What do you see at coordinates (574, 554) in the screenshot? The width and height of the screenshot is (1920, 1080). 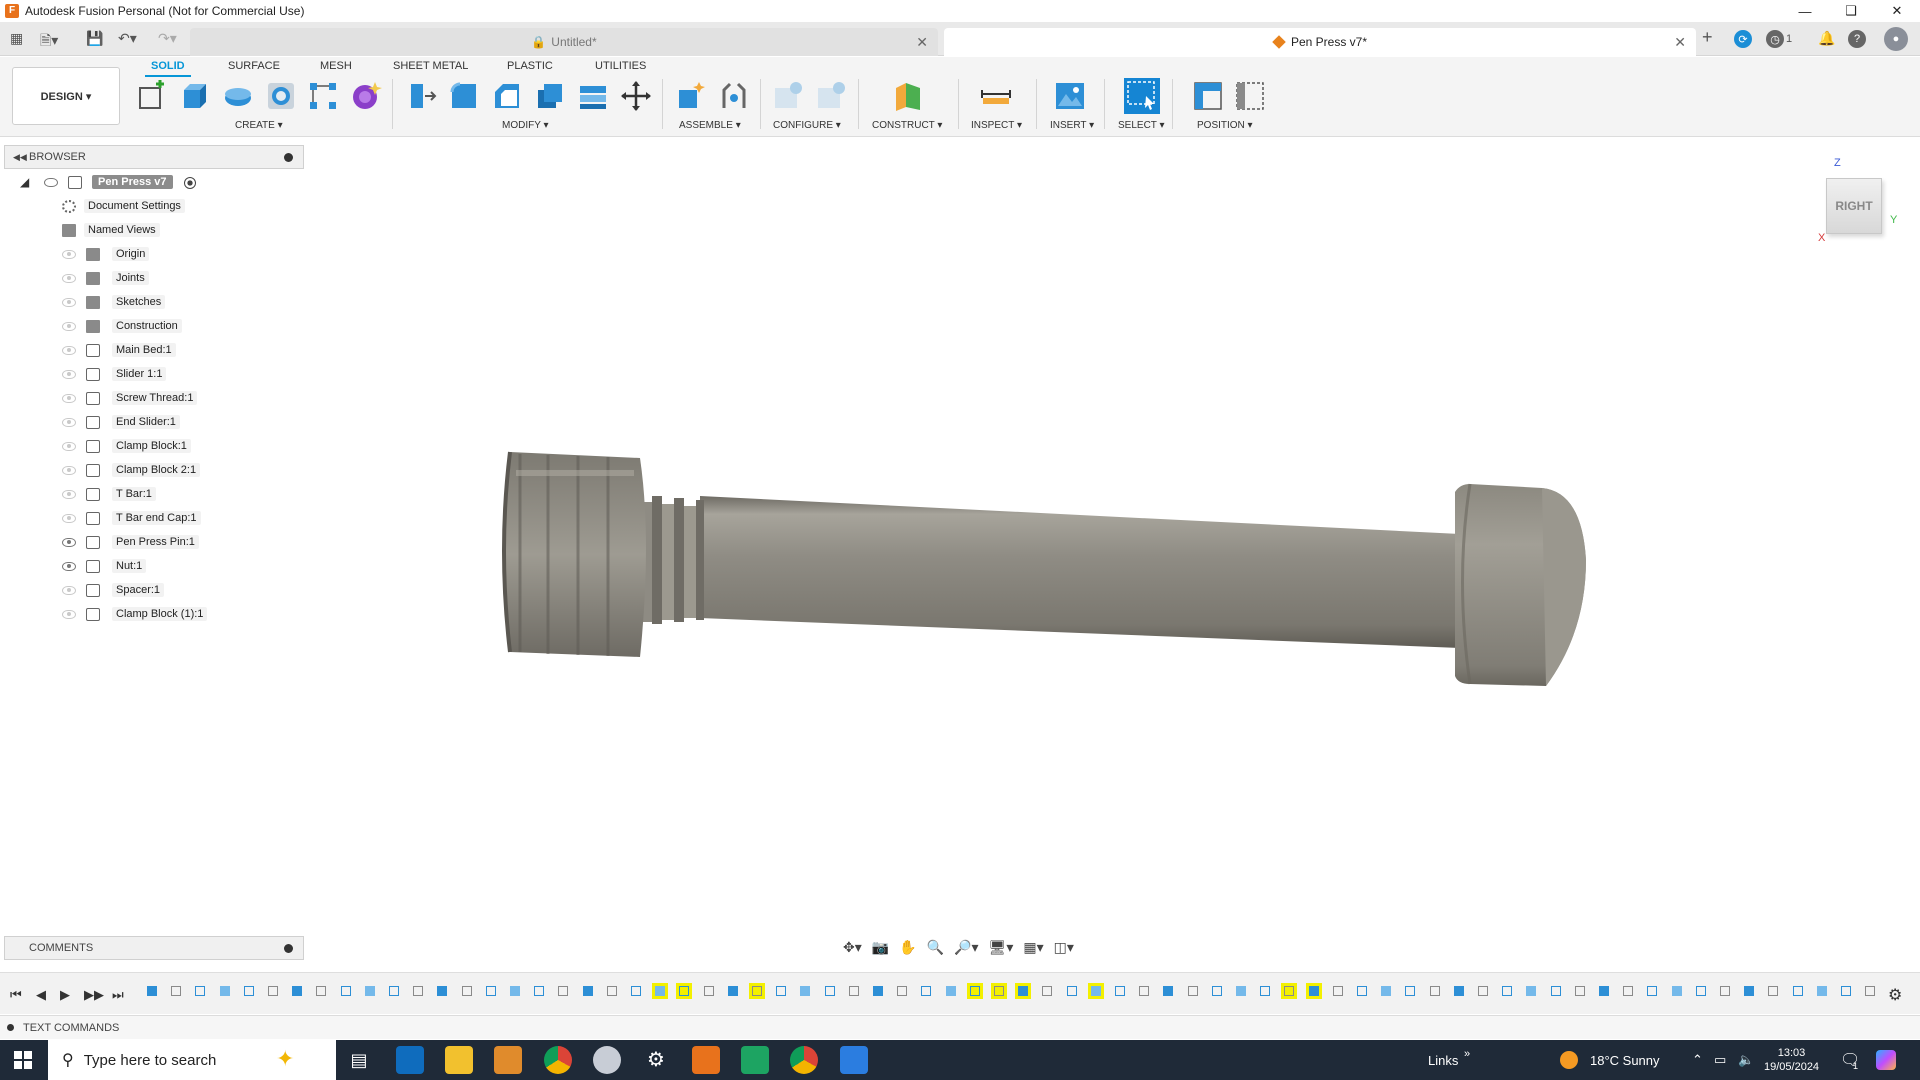 I see `nut-model` at bounding box center [574, 554].